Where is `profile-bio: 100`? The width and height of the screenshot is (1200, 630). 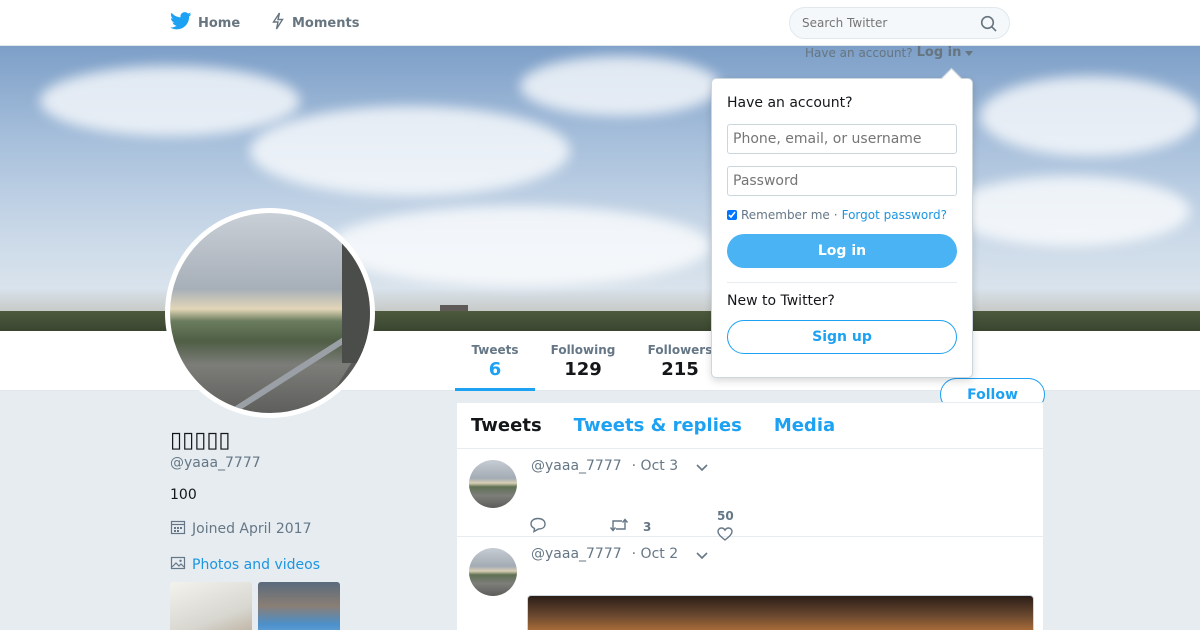
profile-bio: 100 is located at coordinates (183, 495).